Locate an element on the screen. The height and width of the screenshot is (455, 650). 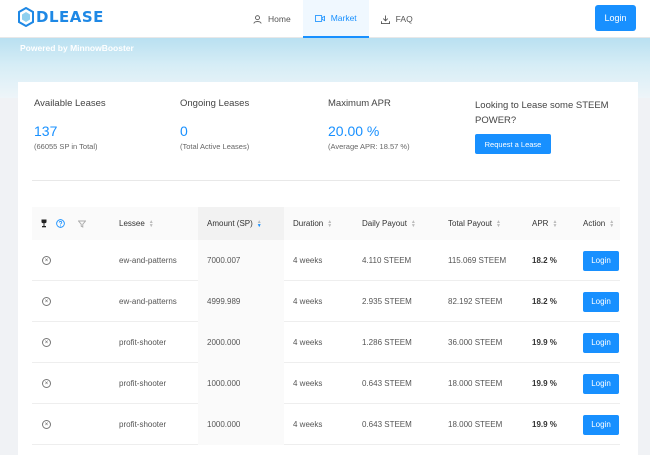
cell-daily-payout: 4.110 STEEM is located at coordinates (387, 260).